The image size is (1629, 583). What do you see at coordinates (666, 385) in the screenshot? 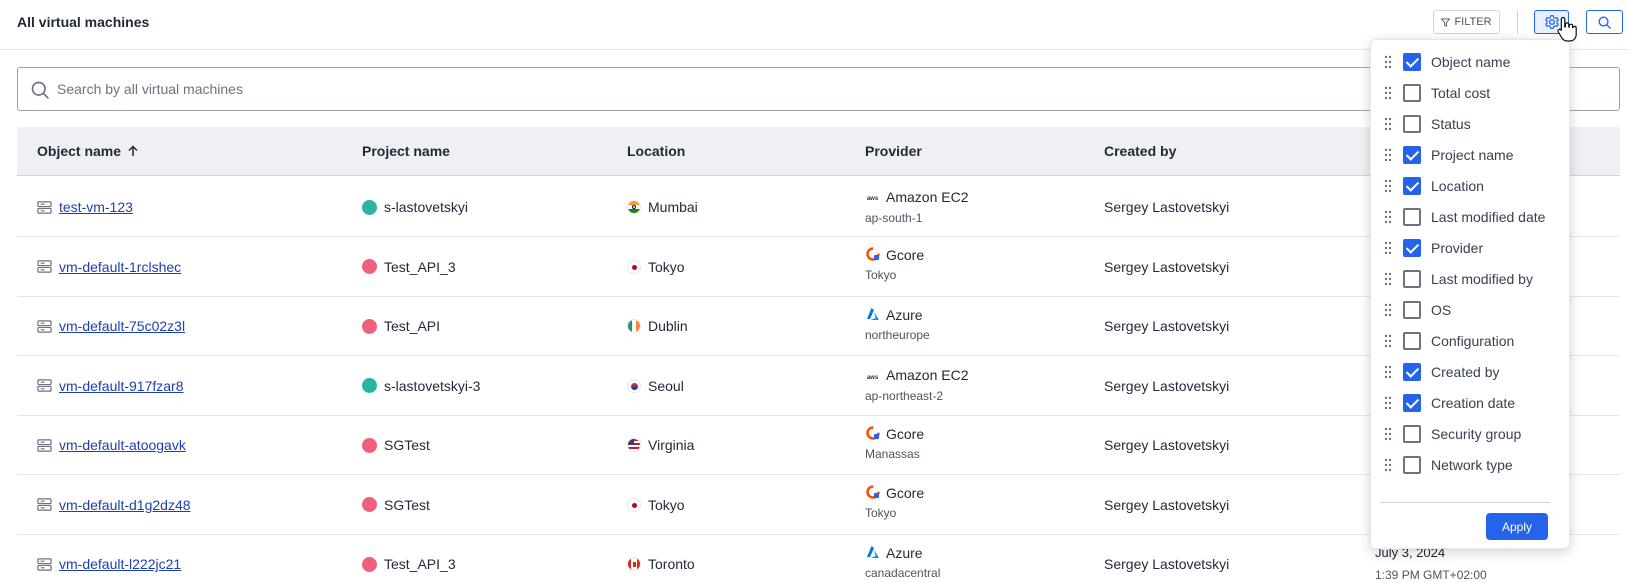
I see `location-name: Seoul` at bounding box center [666, 385].